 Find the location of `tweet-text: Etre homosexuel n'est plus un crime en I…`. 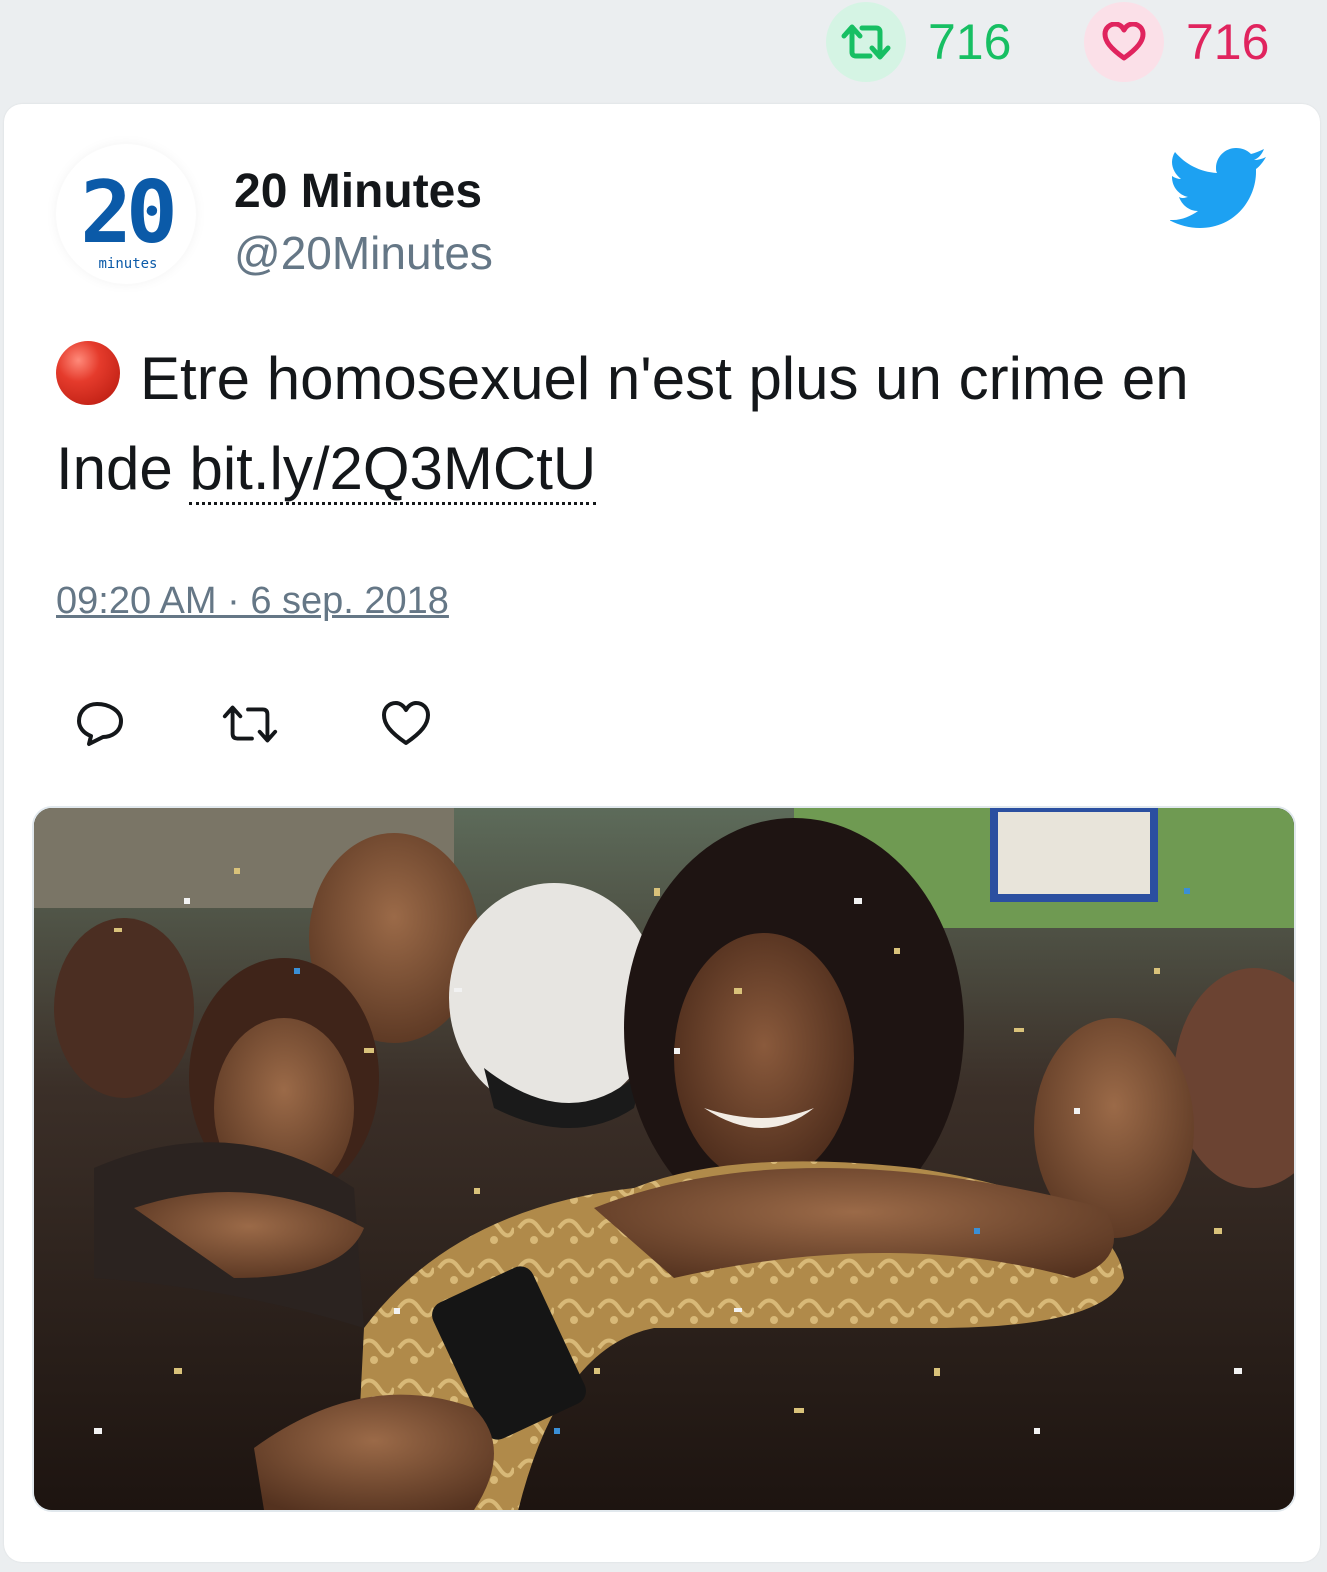

tweet-text: Etre homosexuel n'est plus un crime en I… is located at coordinates (661, 424).